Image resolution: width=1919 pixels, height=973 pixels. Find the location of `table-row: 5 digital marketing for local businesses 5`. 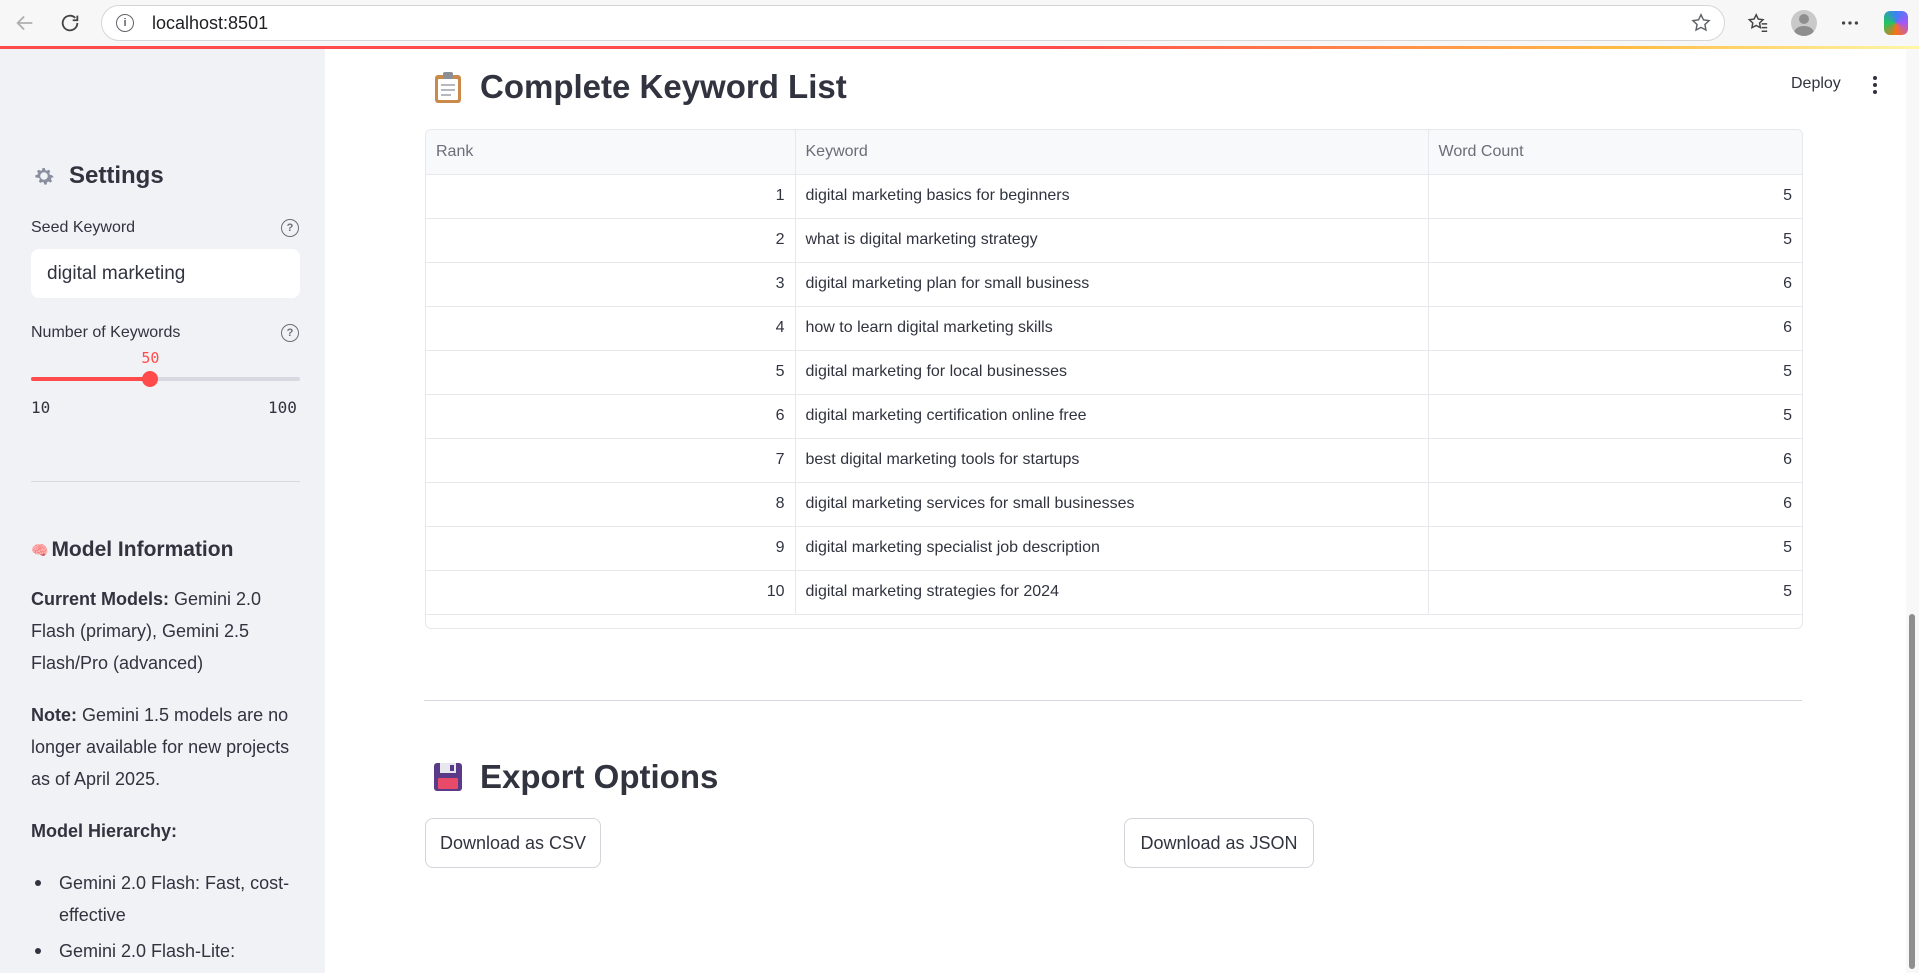

table-row: 5 digital marketing for local businesses 5 is located at coordinates (1114, 372).